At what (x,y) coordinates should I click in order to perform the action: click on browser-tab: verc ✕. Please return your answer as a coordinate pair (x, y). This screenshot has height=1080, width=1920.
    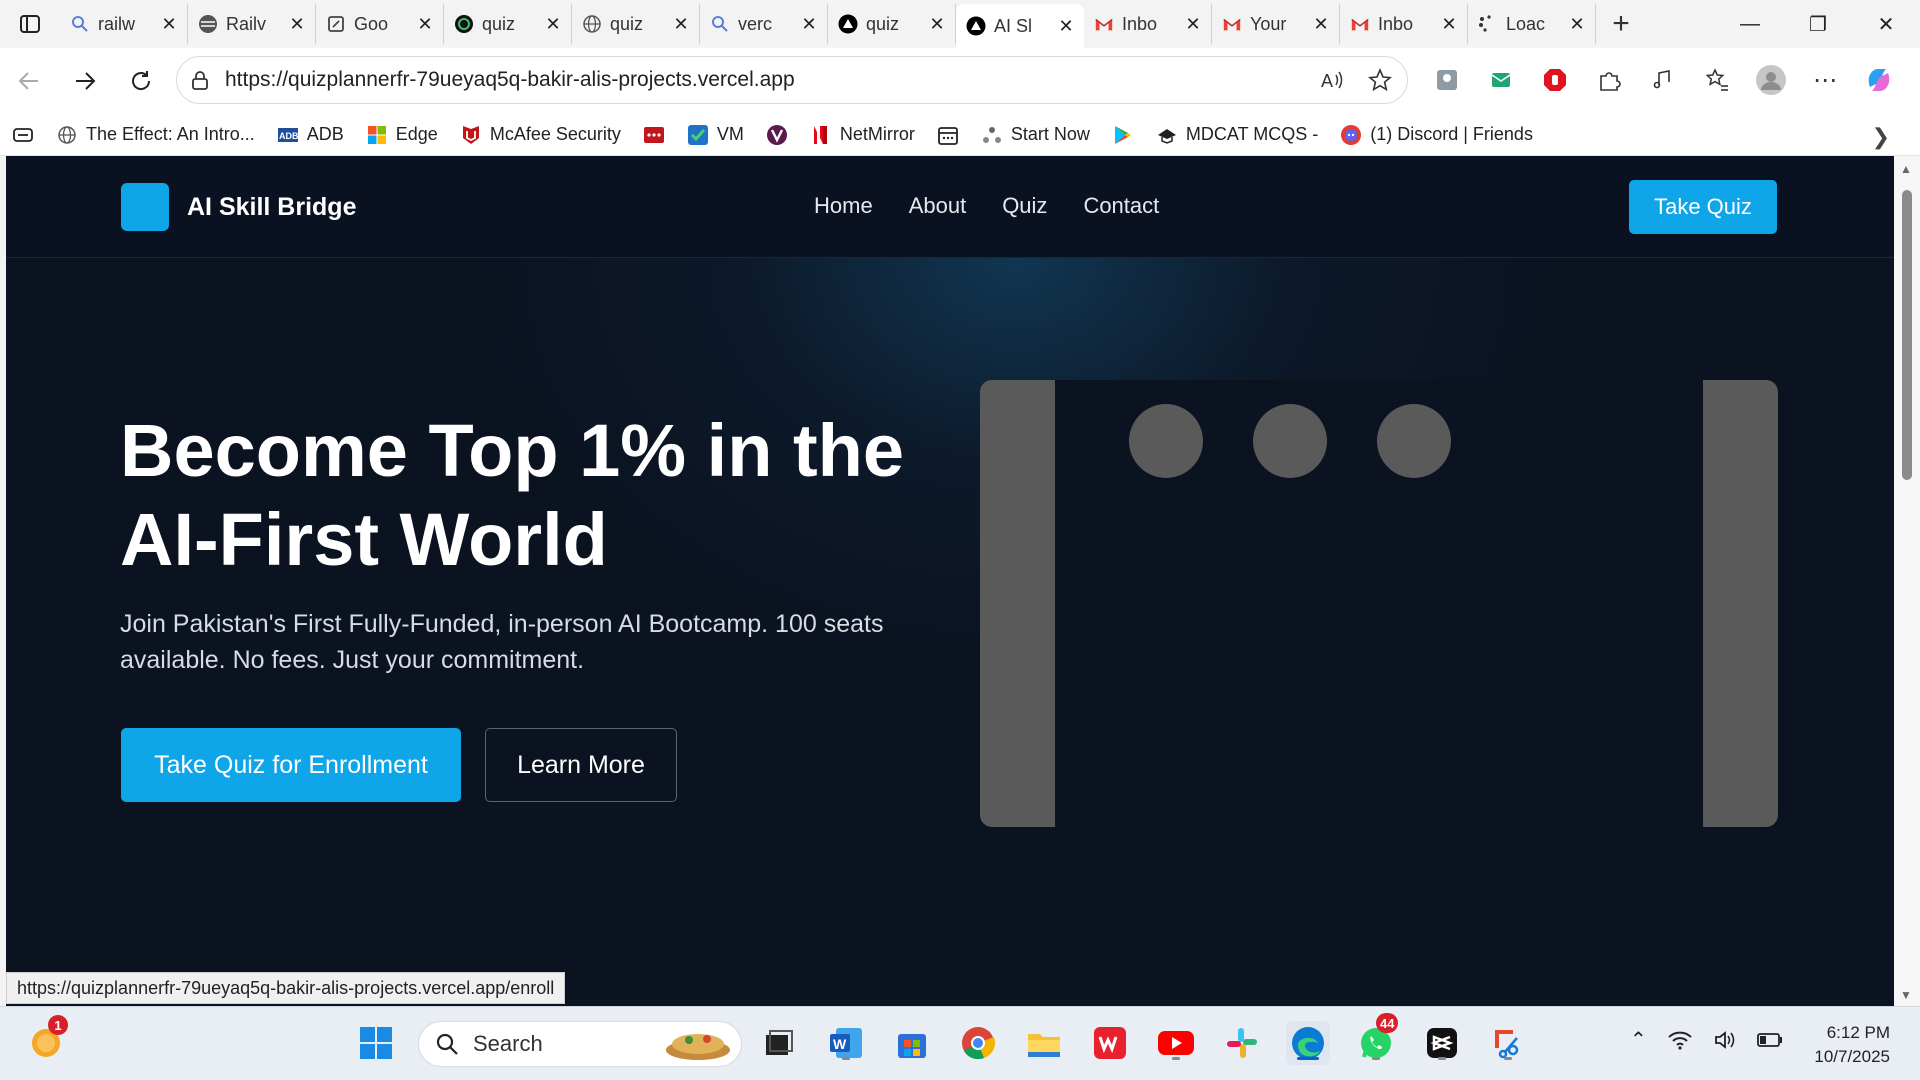
    Looking at the image, I should click on (764, 24).